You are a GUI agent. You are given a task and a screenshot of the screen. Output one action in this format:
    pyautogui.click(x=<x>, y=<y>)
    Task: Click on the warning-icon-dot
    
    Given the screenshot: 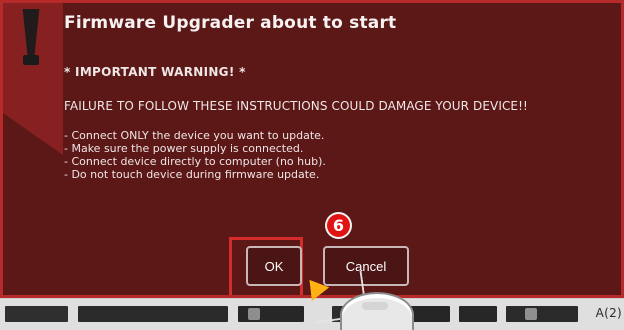 What is the action you would take?
    pyautogui.click(x=31, y=60)
    